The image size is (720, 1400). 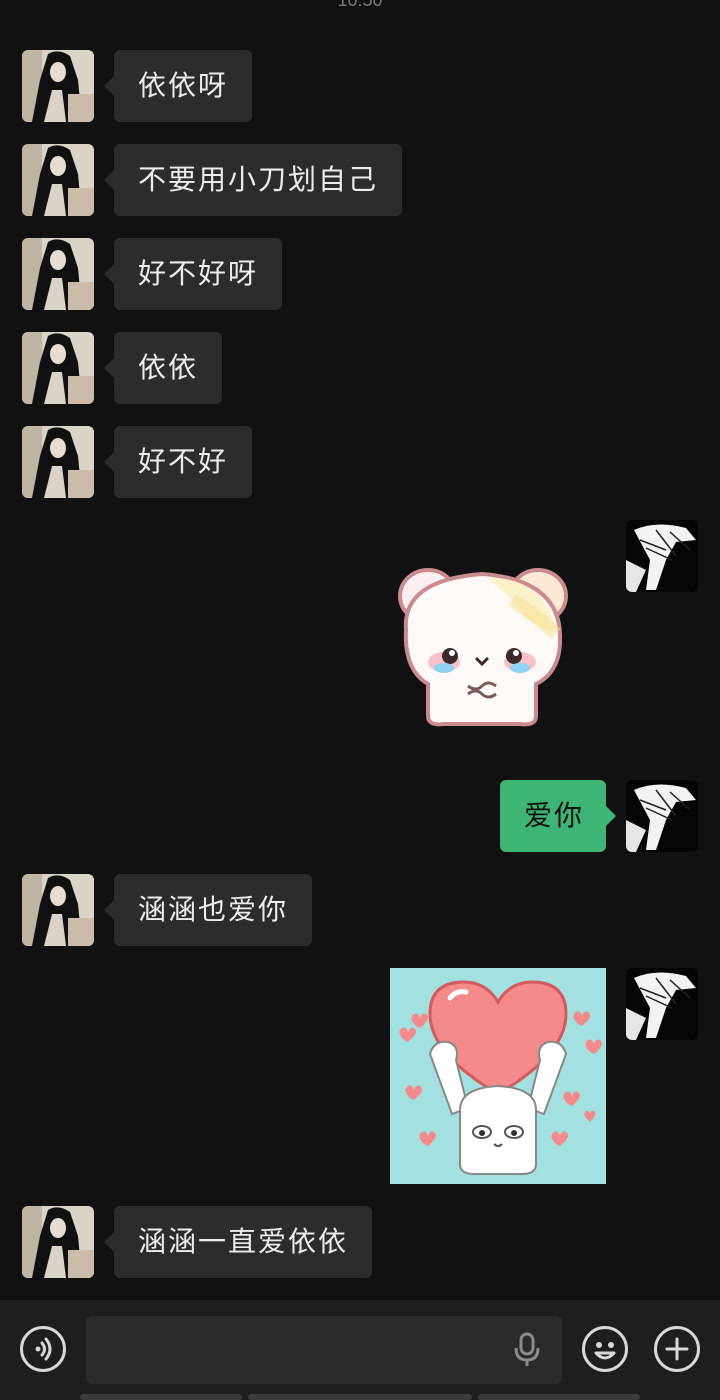 I want to click on incoming-message-bubble: 依依呀, so click(x=178, y=86).